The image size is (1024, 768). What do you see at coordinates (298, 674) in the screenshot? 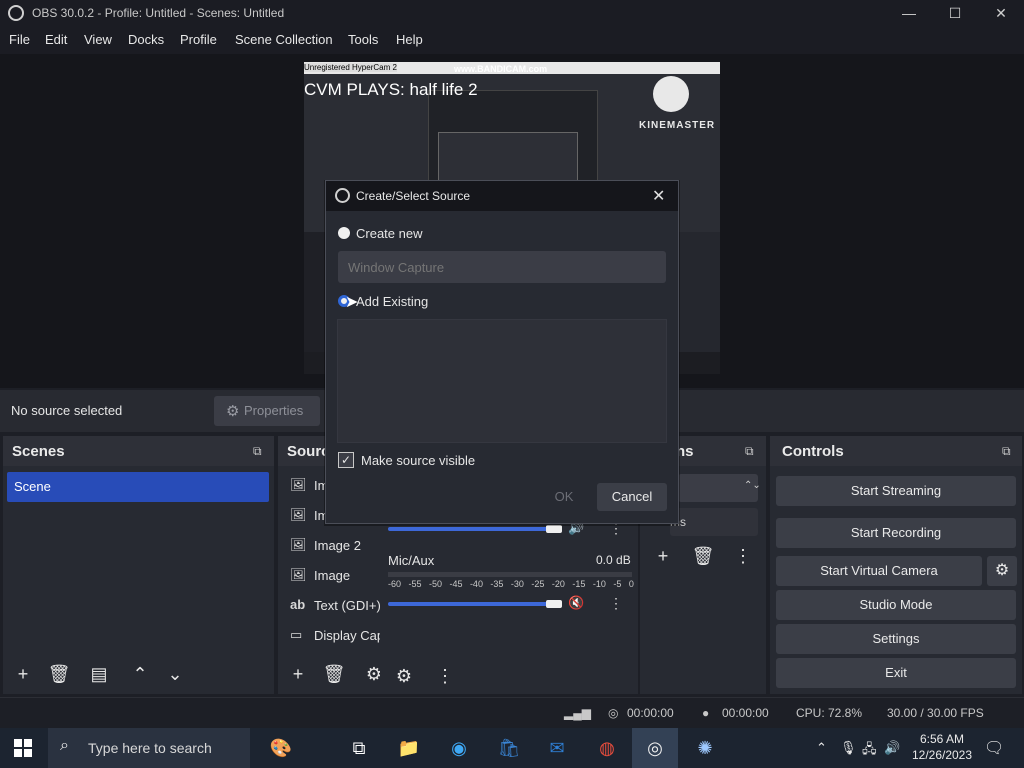
I see `add-source-button: +` at bounding box center [298, 674].